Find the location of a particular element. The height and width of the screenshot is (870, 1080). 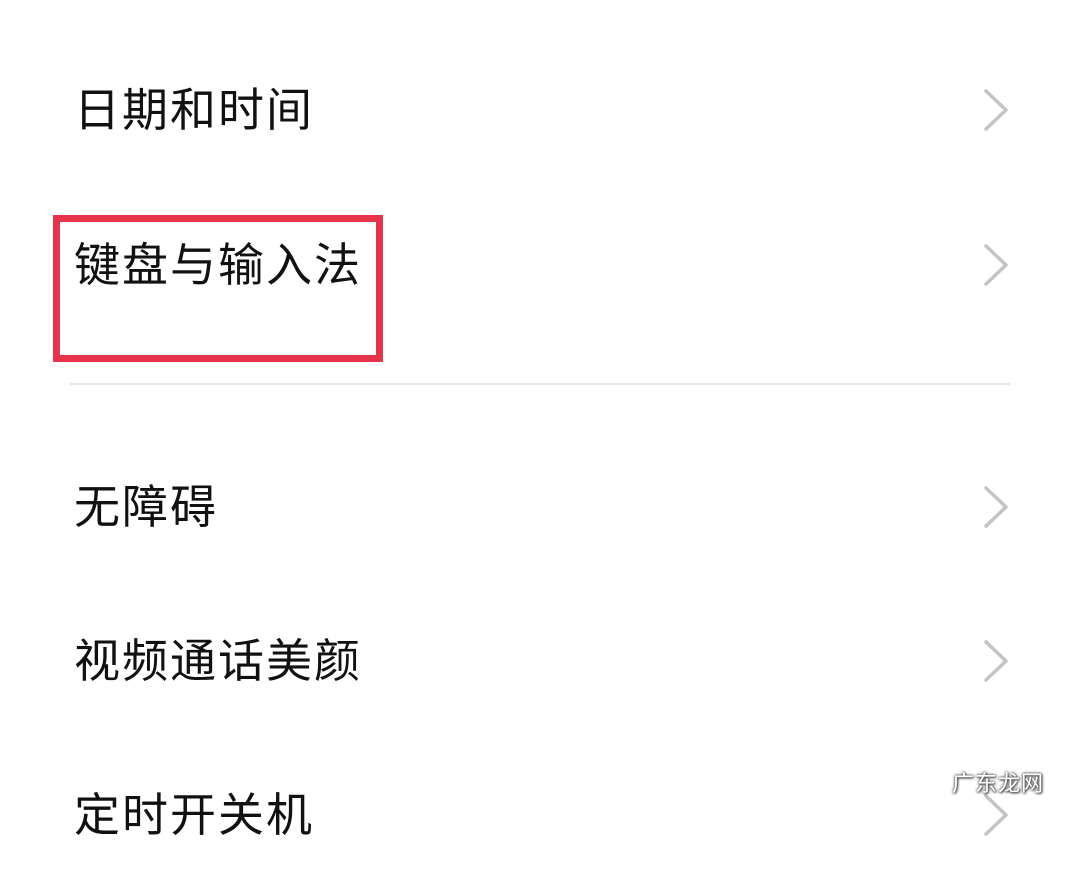

settings-item-label: 视频通话美颜 is located at coordinates (218, 661).